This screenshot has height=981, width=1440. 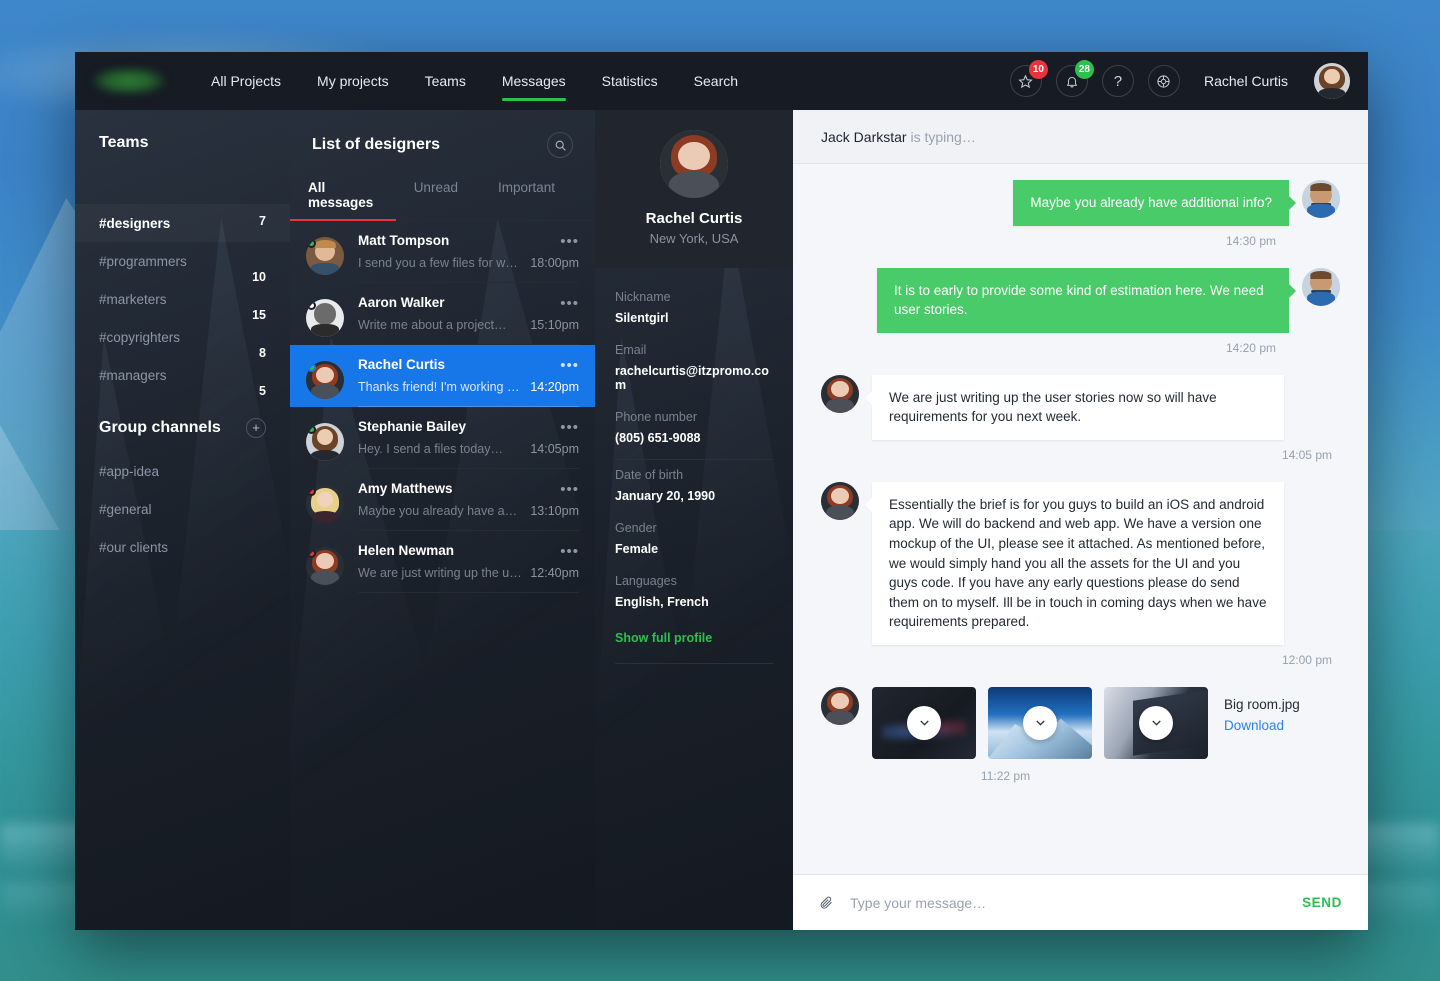 I want to click on message-bubble: Maybe you already have additional info?, so click(x=1154, y=203).